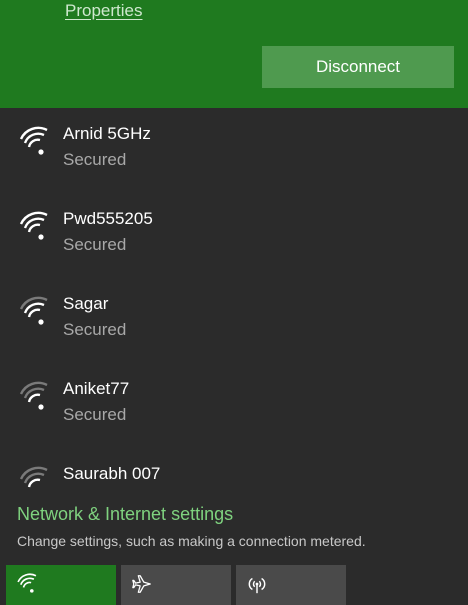 This screenshot has width=468, height=605. Describe the element at coordinates (125, 514) in the screenshot. I see `network-settings-link: Network & Internet settings` at that location.